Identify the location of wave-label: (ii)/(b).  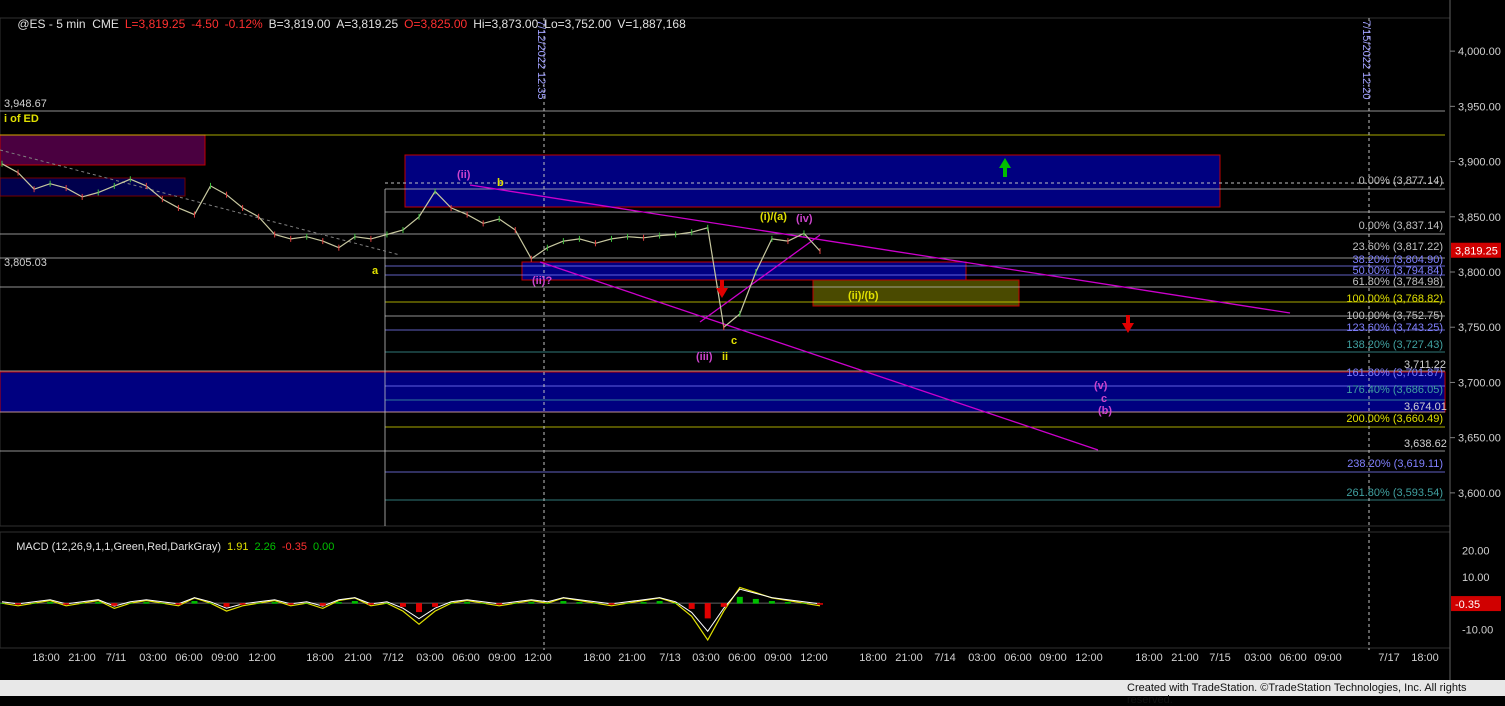
(863, 296).